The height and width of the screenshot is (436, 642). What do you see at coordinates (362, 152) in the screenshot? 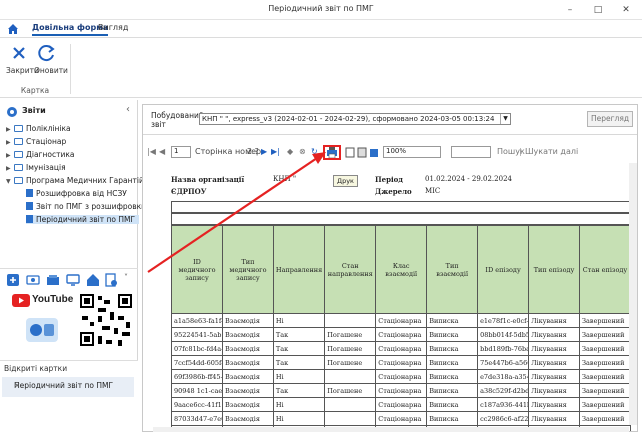
I see `page-setup-icon` at bounding box center [362, 152].